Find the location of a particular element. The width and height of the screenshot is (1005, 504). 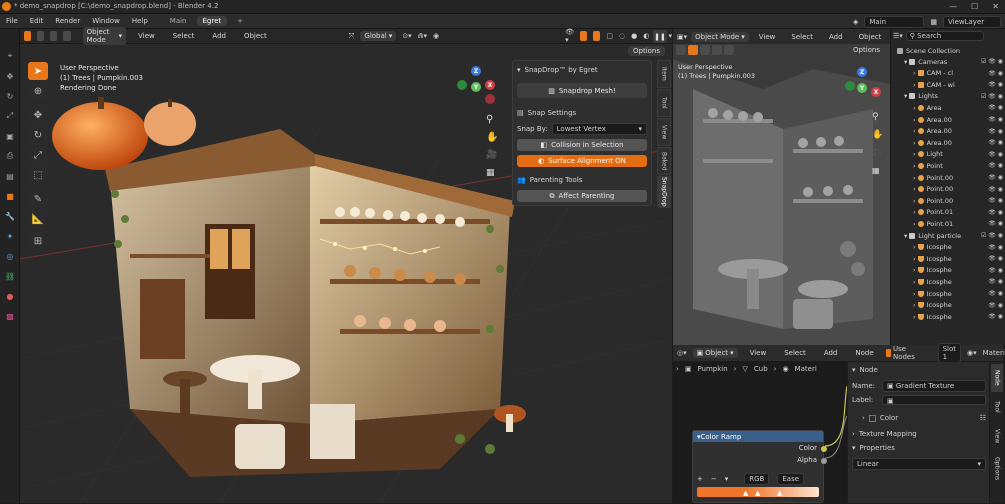

node-name-field: ▣ Gradient Texture is located at coordinates (934, 386).